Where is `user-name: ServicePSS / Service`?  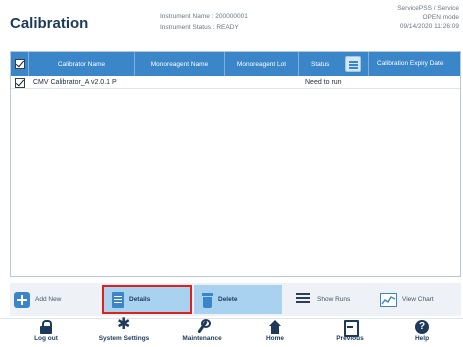
user-name: ServicePSS / Service is located at coordinates (428, 8).